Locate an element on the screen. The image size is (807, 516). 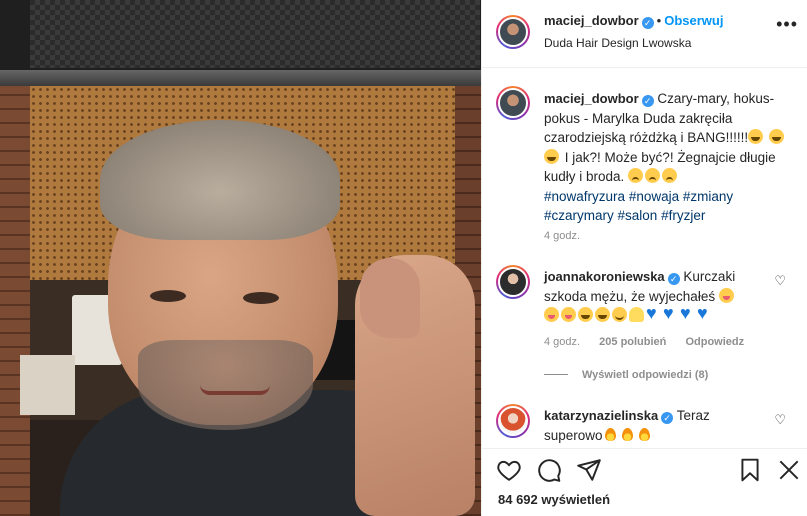
caption-timestamp: 4 godz. is located at coordinates (562, 236).